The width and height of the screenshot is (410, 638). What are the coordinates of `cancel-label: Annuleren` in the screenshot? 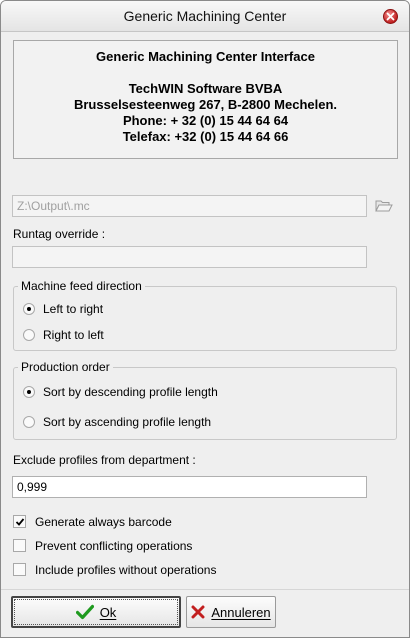 It's located at (241, 612).